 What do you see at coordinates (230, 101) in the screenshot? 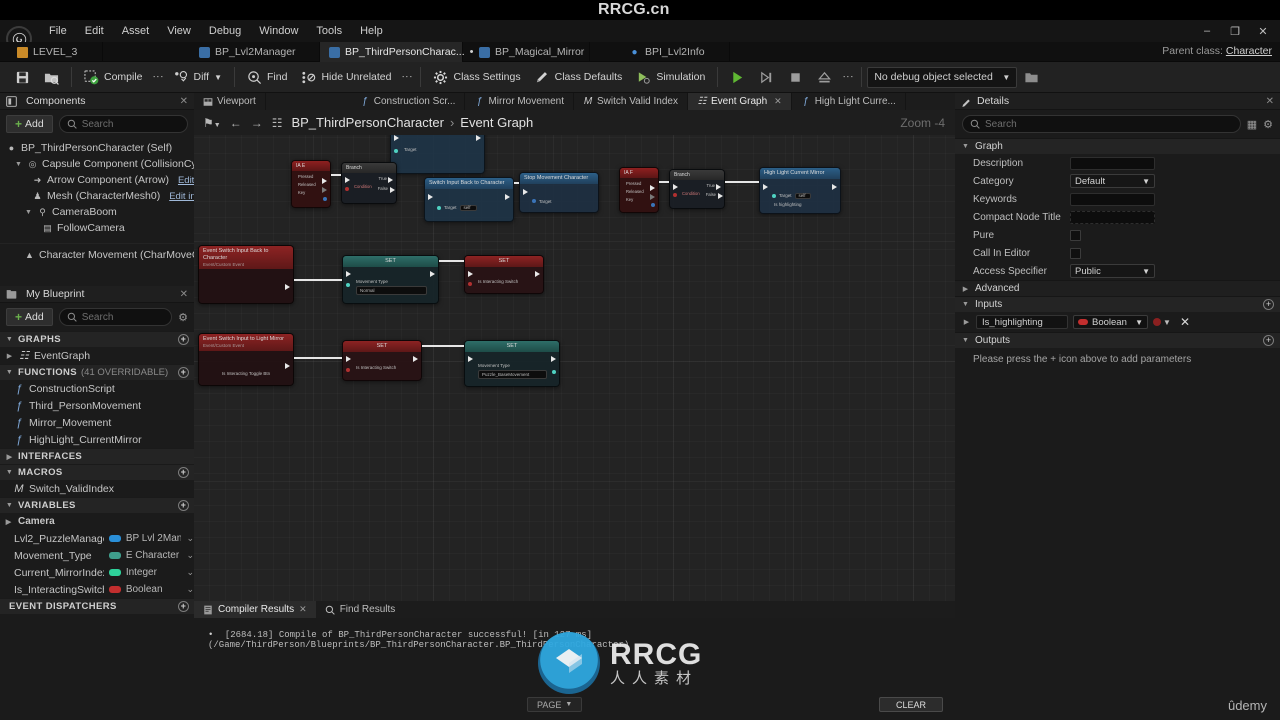
I see `graph-tab-viewport: Viewport` at bounding box center [230, 101].